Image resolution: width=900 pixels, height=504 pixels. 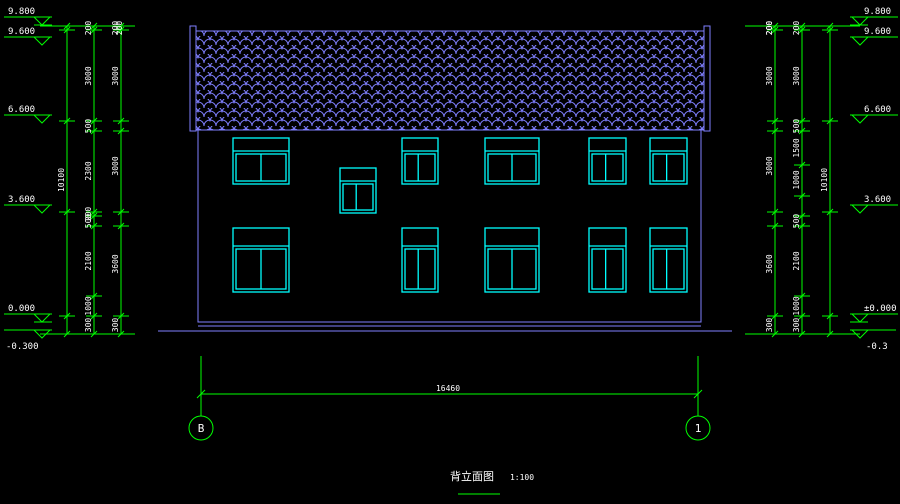 I want to click on roof-tiles, so click(x=450, y=80).